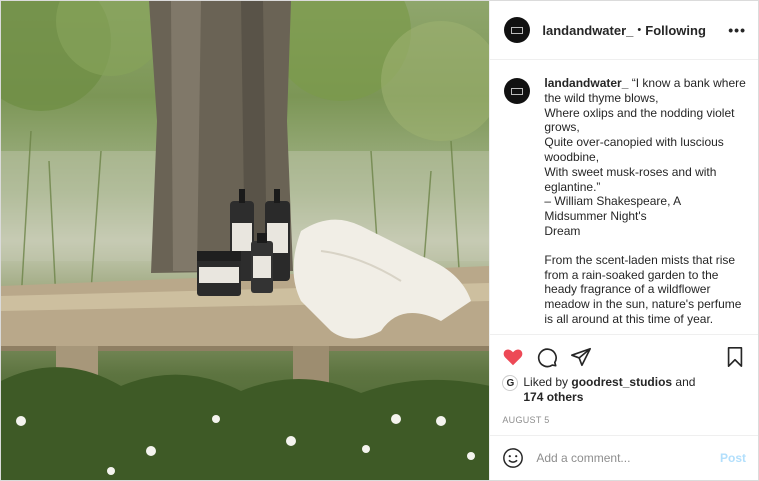 The height and width of the screenshot is (481, 759). Describe the element at coordinates (624, 357) in the screenshot. I see `action-icons` at that location.